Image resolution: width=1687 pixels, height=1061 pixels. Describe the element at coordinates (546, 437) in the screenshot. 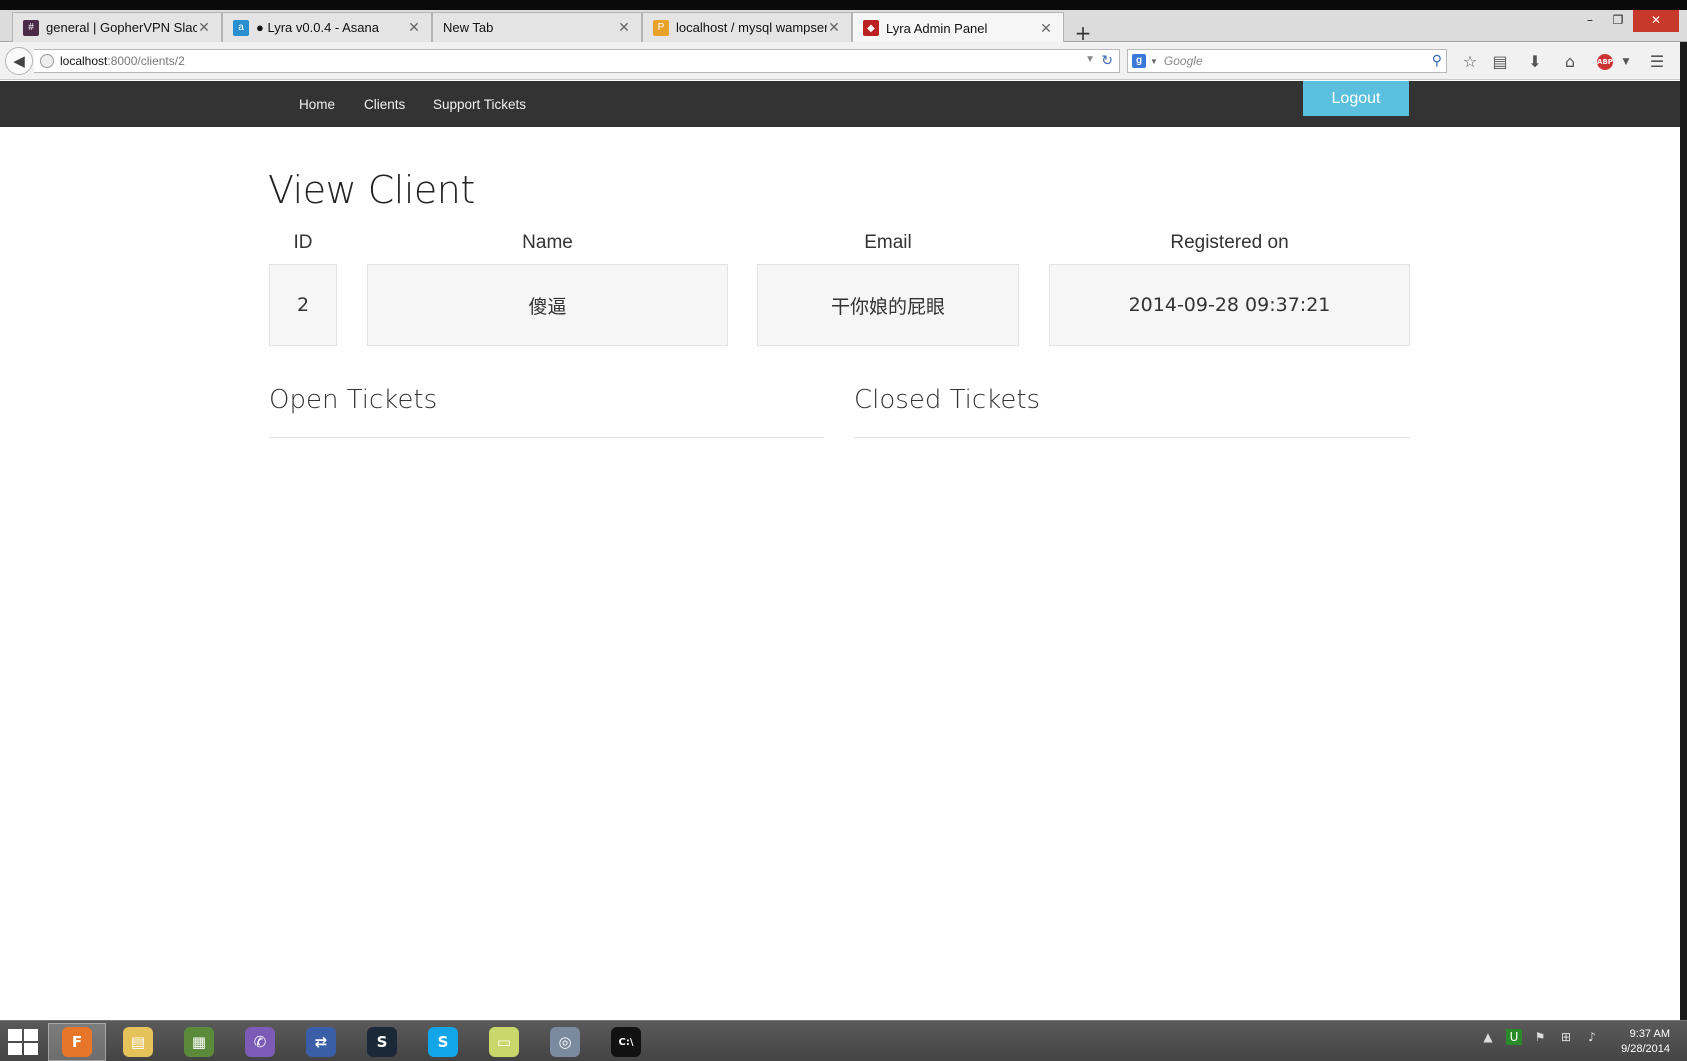

I see `open-tickets-divider` at that location.